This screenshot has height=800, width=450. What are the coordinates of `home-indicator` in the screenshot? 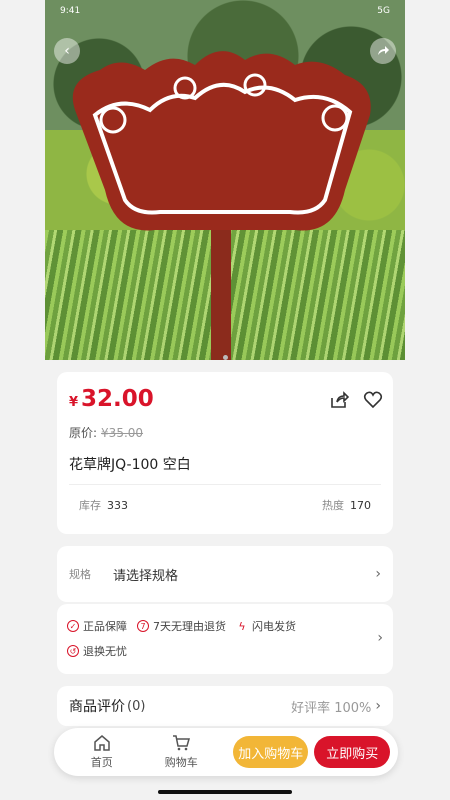 It's located at (225, 792).